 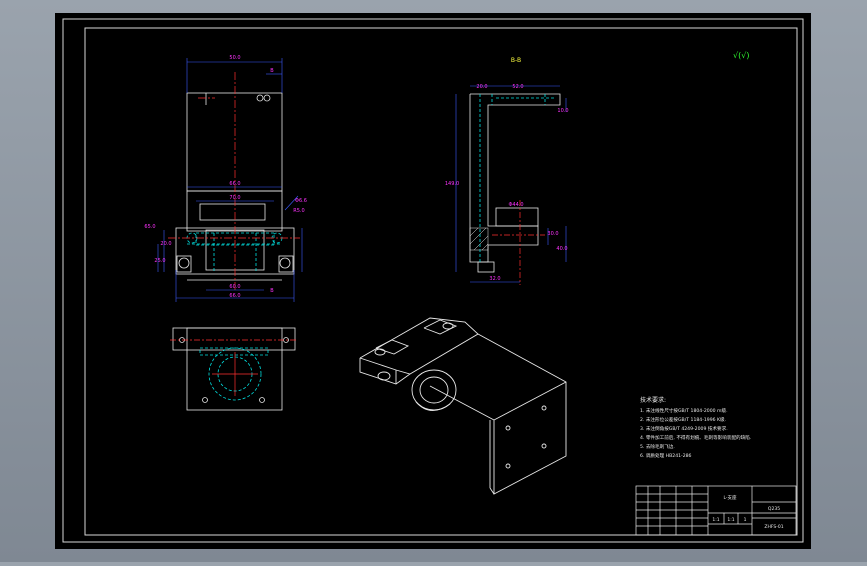 I want to click on dim-mid-width: 66.0, so click(x=234, y=184).